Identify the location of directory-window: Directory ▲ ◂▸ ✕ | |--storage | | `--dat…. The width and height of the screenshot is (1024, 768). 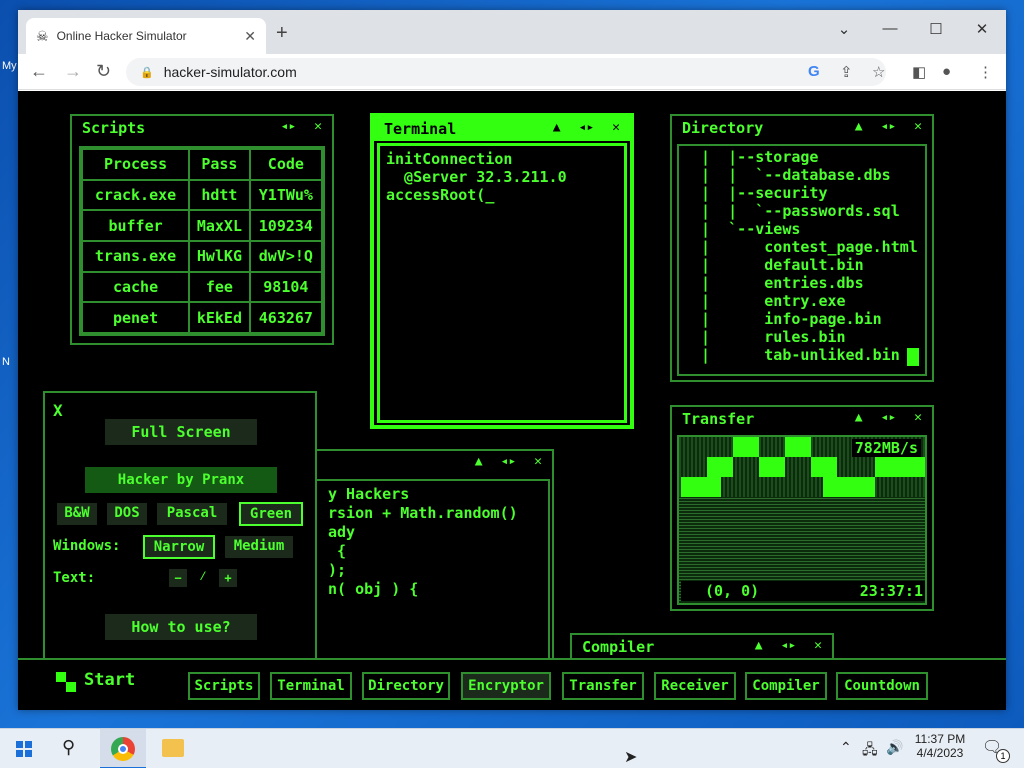
(802, 248).